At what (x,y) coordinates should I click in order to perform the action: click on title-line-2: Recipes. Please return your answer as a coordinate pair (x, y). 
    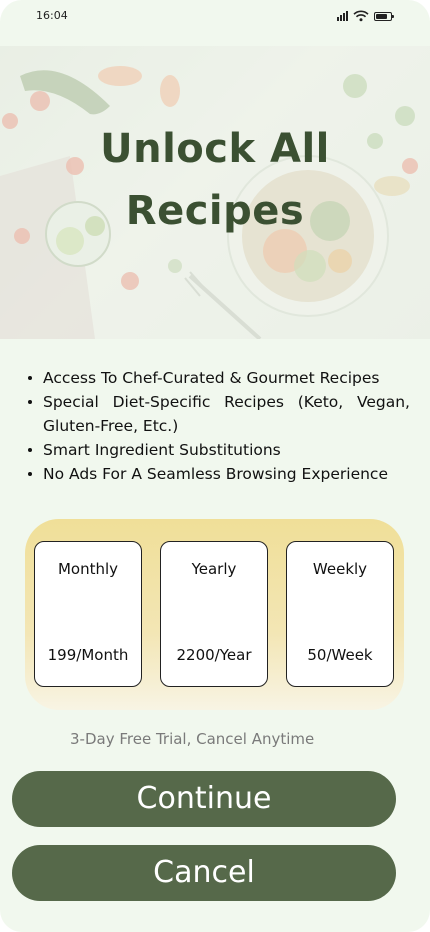
    Looking at the image, I should click on (215, 211).